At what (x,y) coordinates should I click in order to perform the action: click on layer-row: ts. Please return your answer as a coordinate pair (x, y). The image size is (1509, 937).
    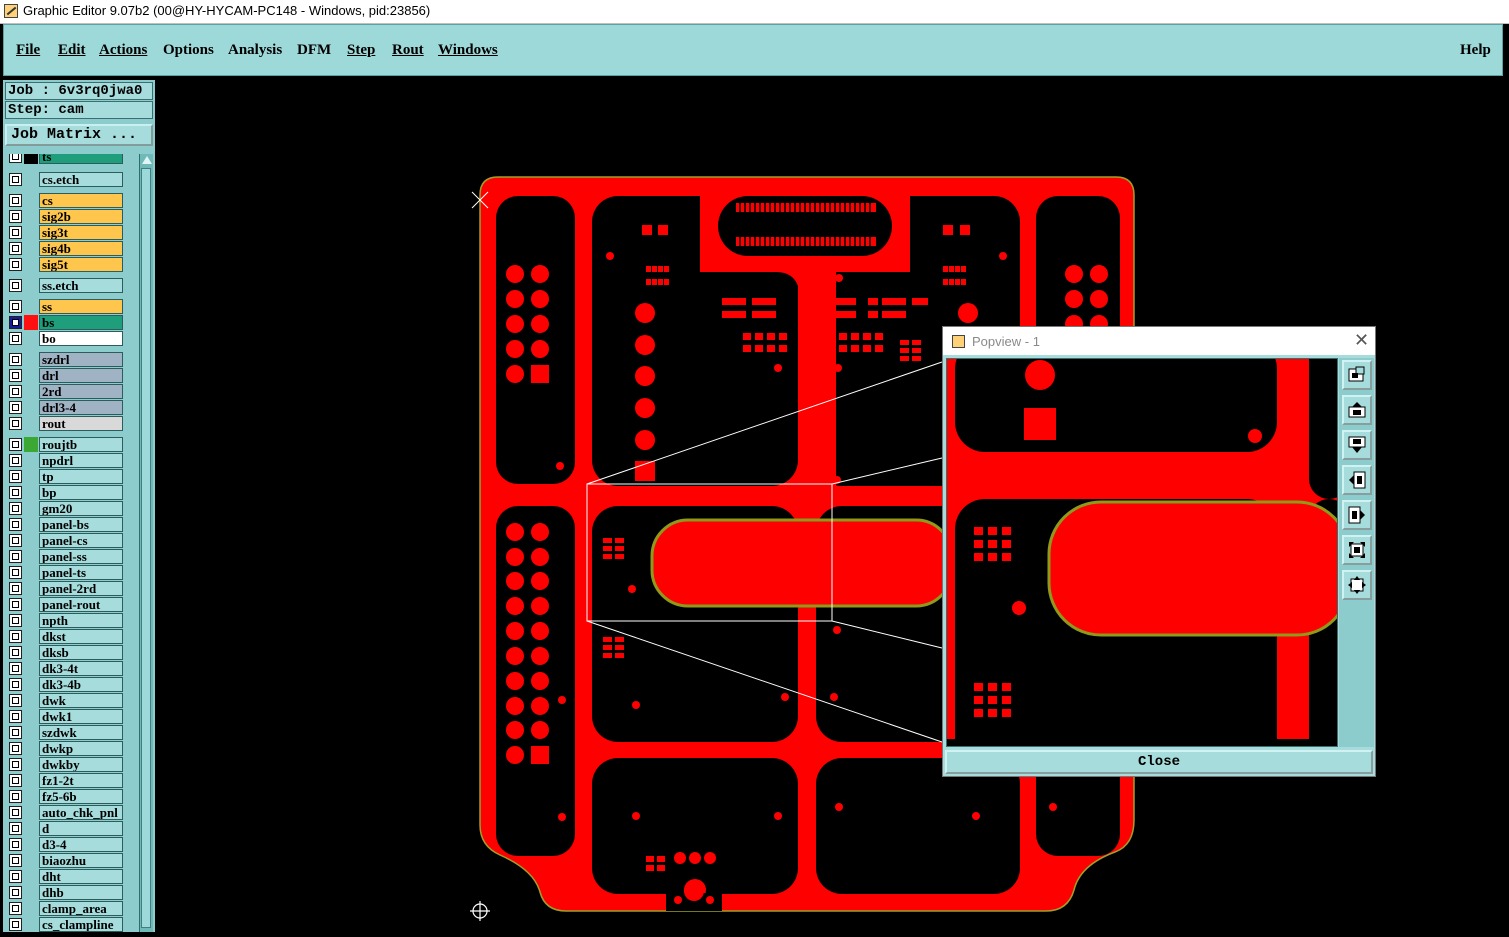
    Looking at the image, I should click on (71, 159).